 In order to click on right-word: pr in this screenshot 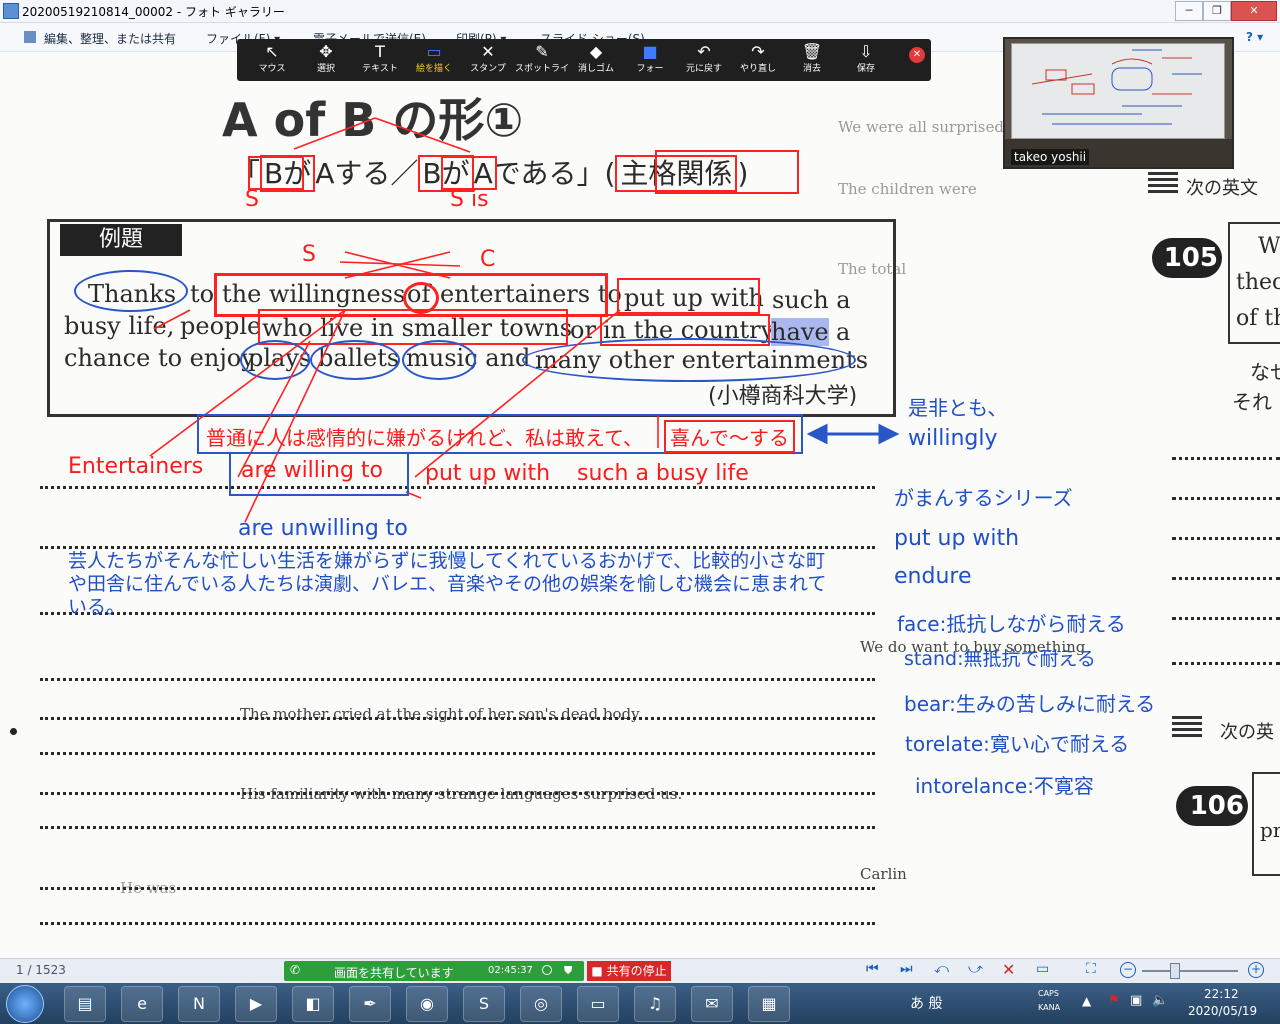, I will do `click(1270, 830)`.